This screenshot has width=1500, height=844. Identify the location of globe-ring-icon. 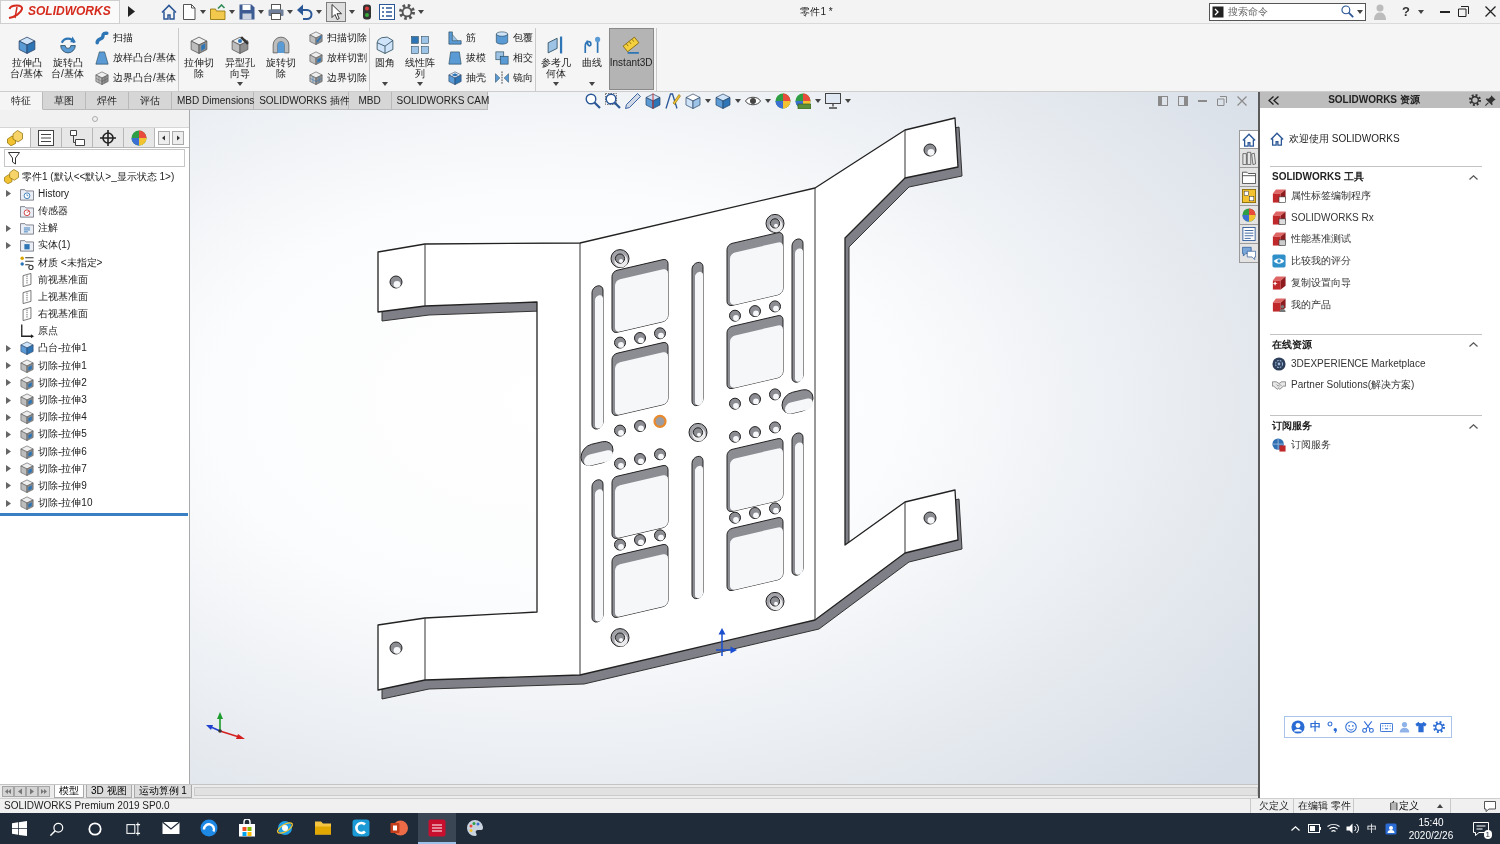
(285, 827).